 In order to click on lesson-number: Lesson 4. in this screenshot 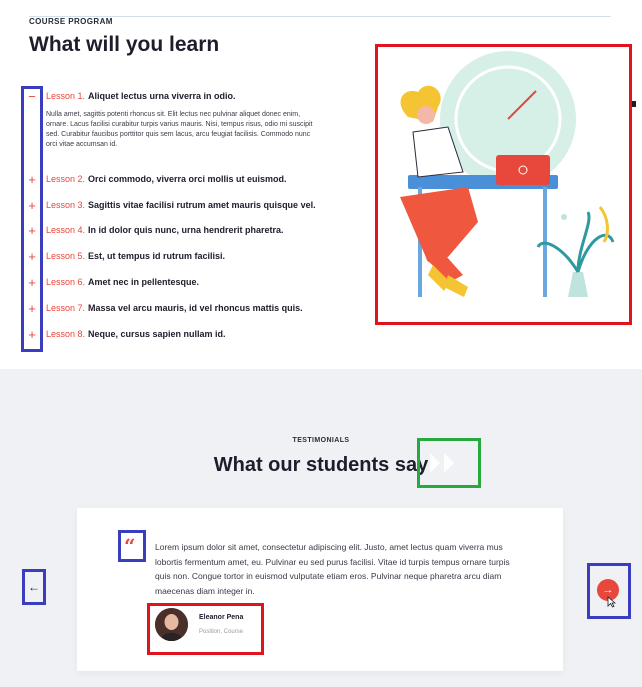, I will do `click(66, 230)`.